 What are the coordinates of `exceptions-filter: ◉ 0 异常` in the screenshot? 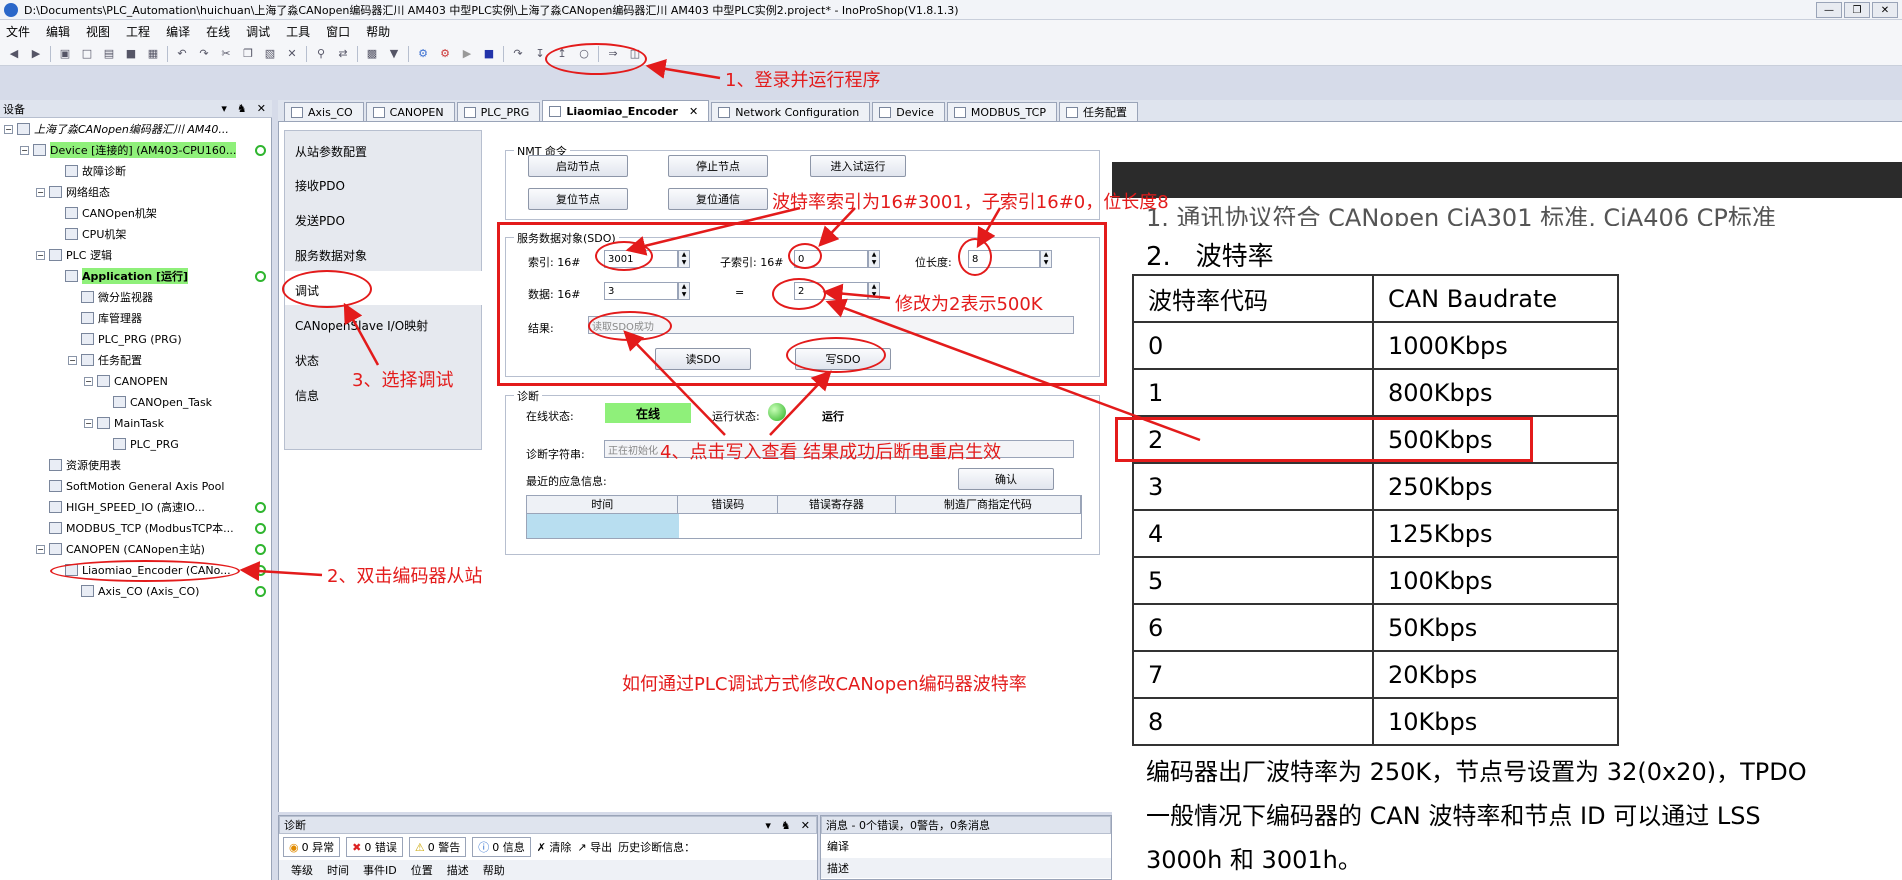 It's located at (312, 847).